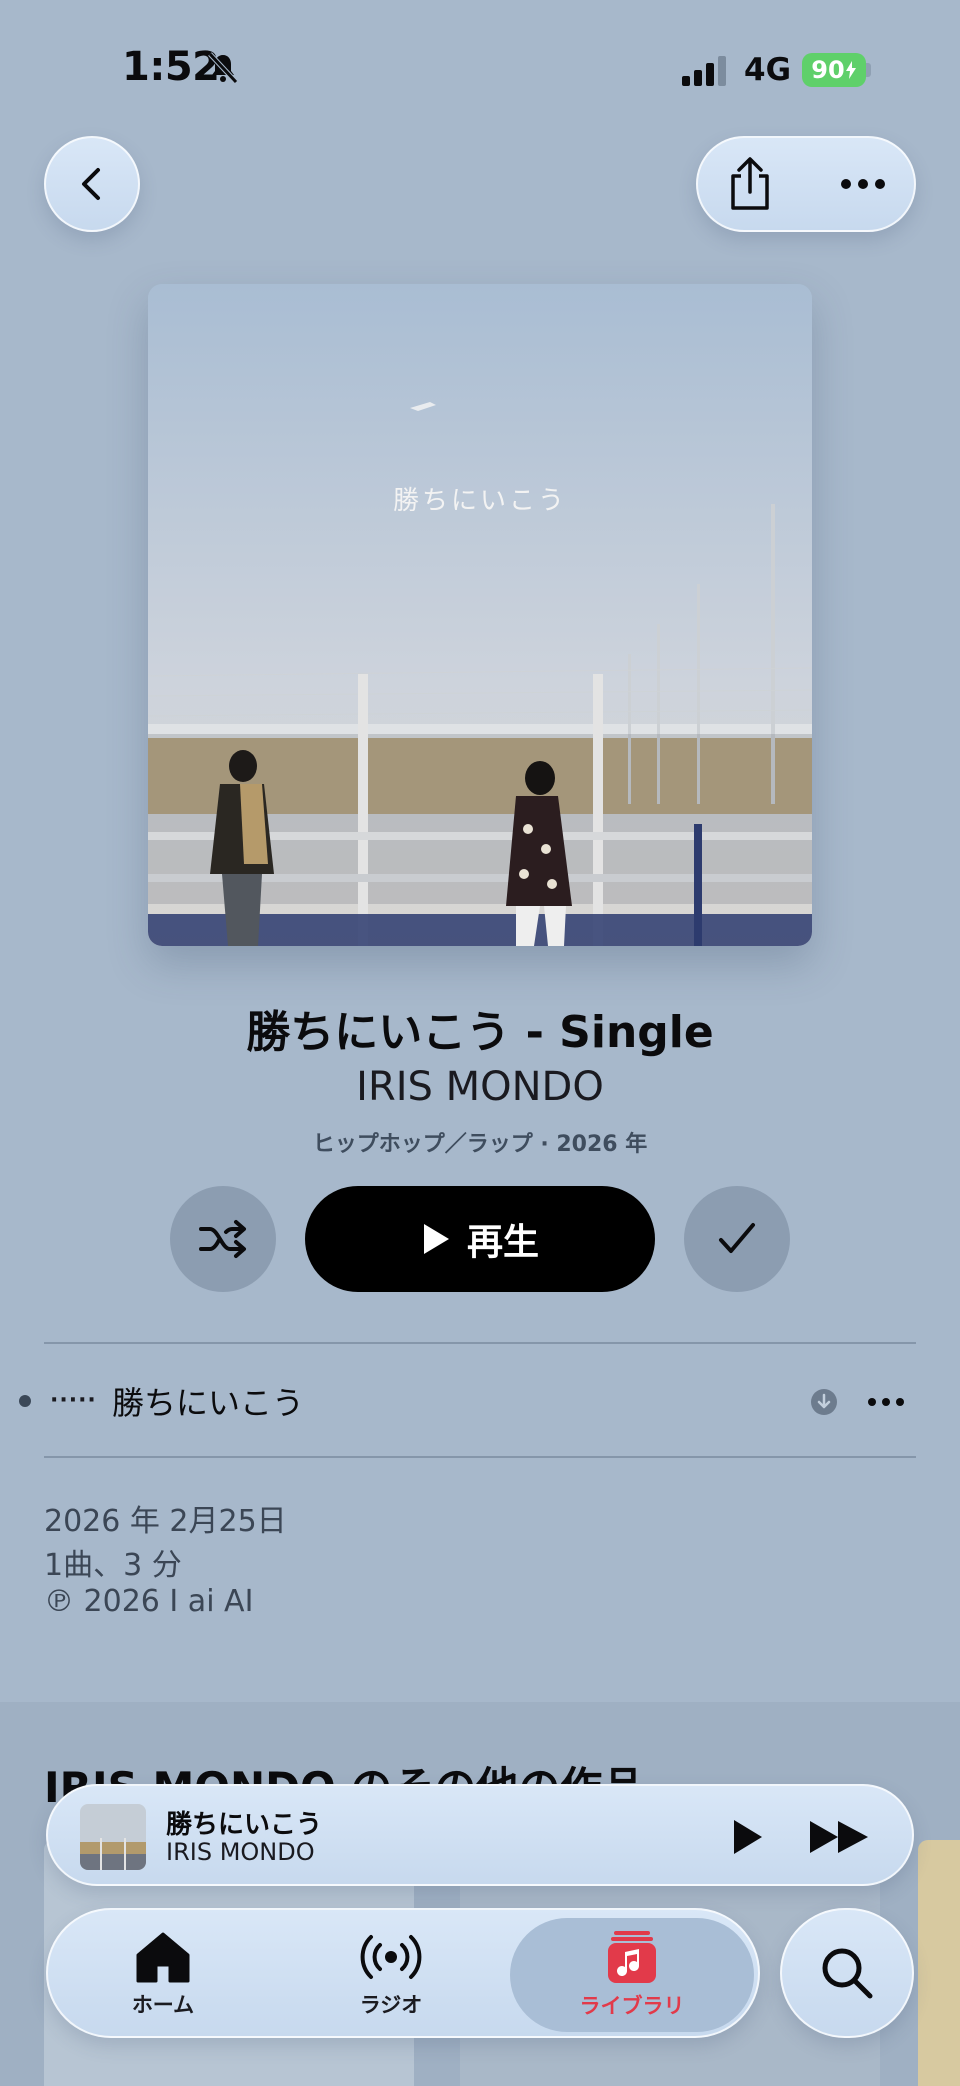  What do you see at coordinates (480, 1032) in the screenshot?
I see `album-title: 勝ちにいこう - Single` at bounding box center [480, 1032].